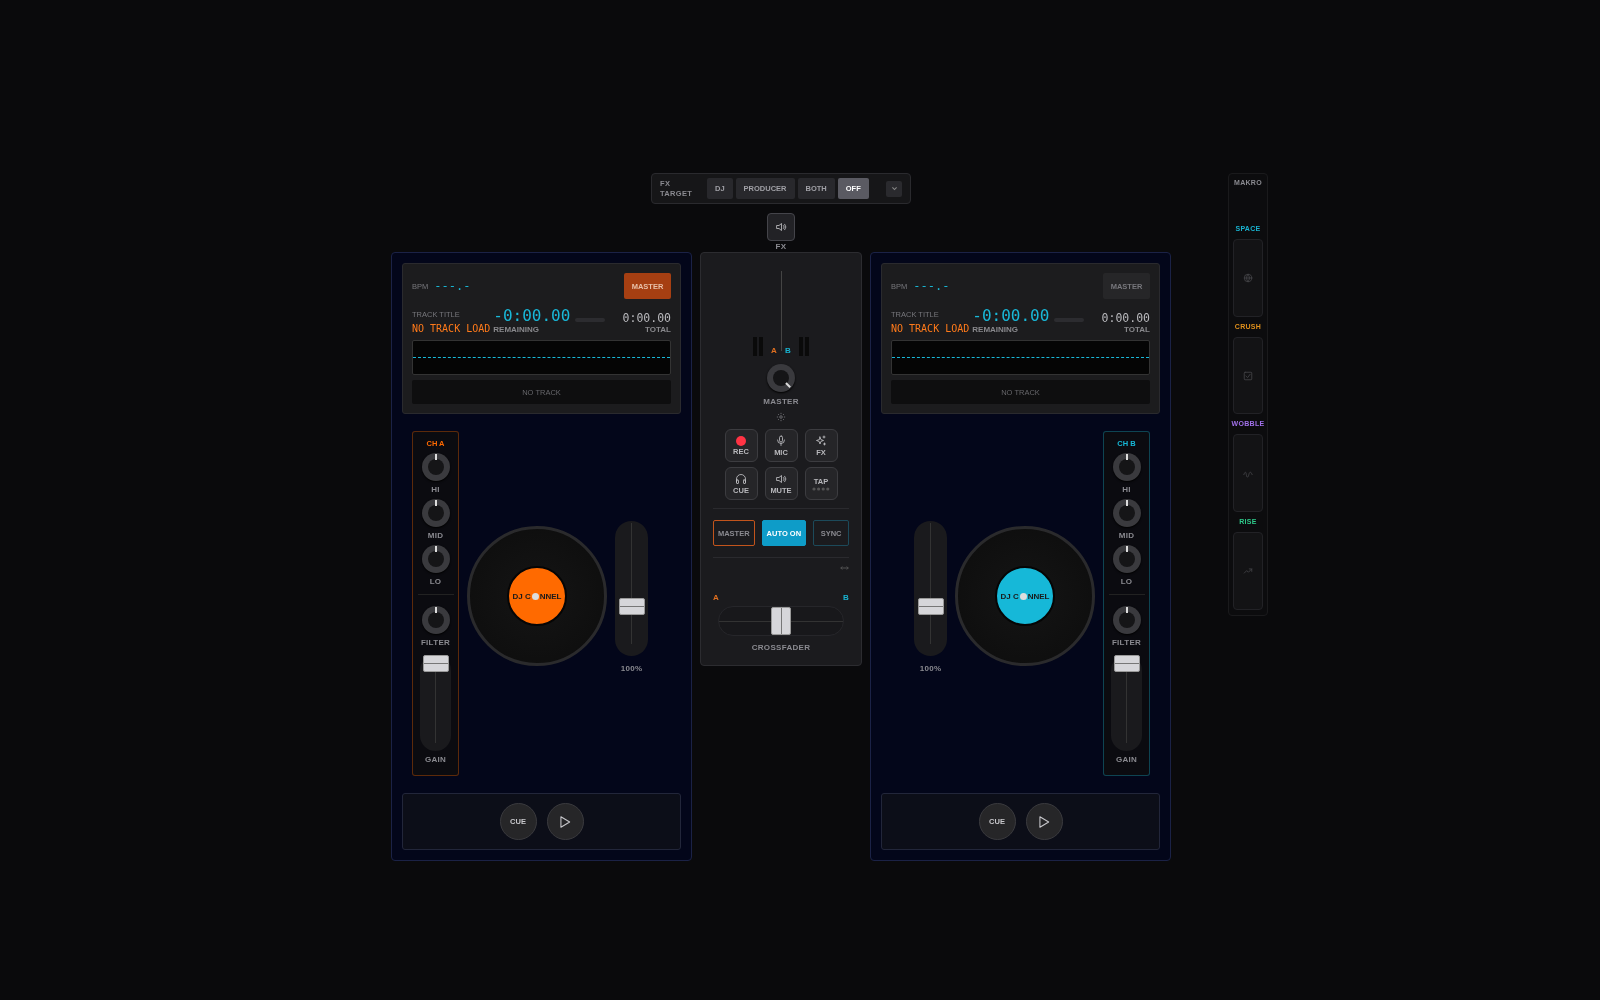 The height and width of the screenshot is (1000, 1600). What do you see at coordinates (844, 568) in the screenshot?
I see `swap-arrows-icon` at bounding box center [844, 568].